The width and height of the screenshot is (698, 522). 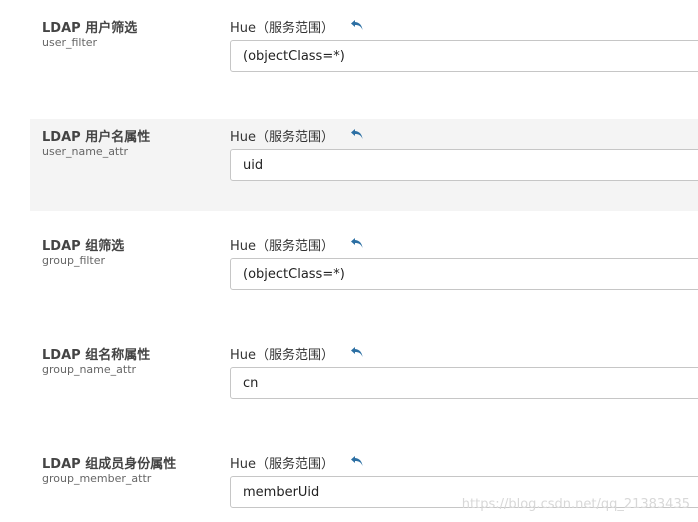 What do you see at coordinates (464, 56) in the screenshot?
I see `user-filter-input` at bounding box center [464, 56].